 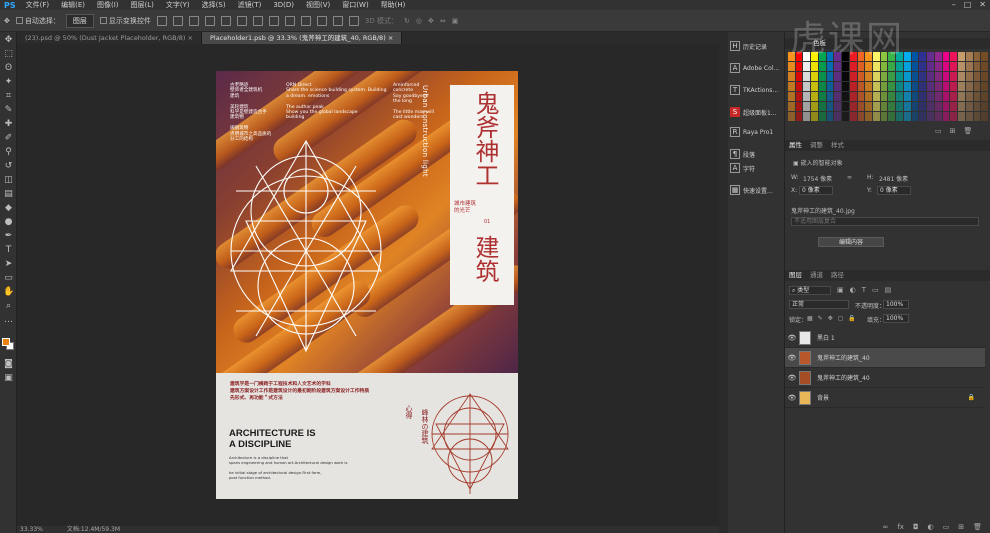 What do you see at coordinates (968, 131) in the screenshot?
I see `delete-icon: 🗑` at bounding box center [968, 131].